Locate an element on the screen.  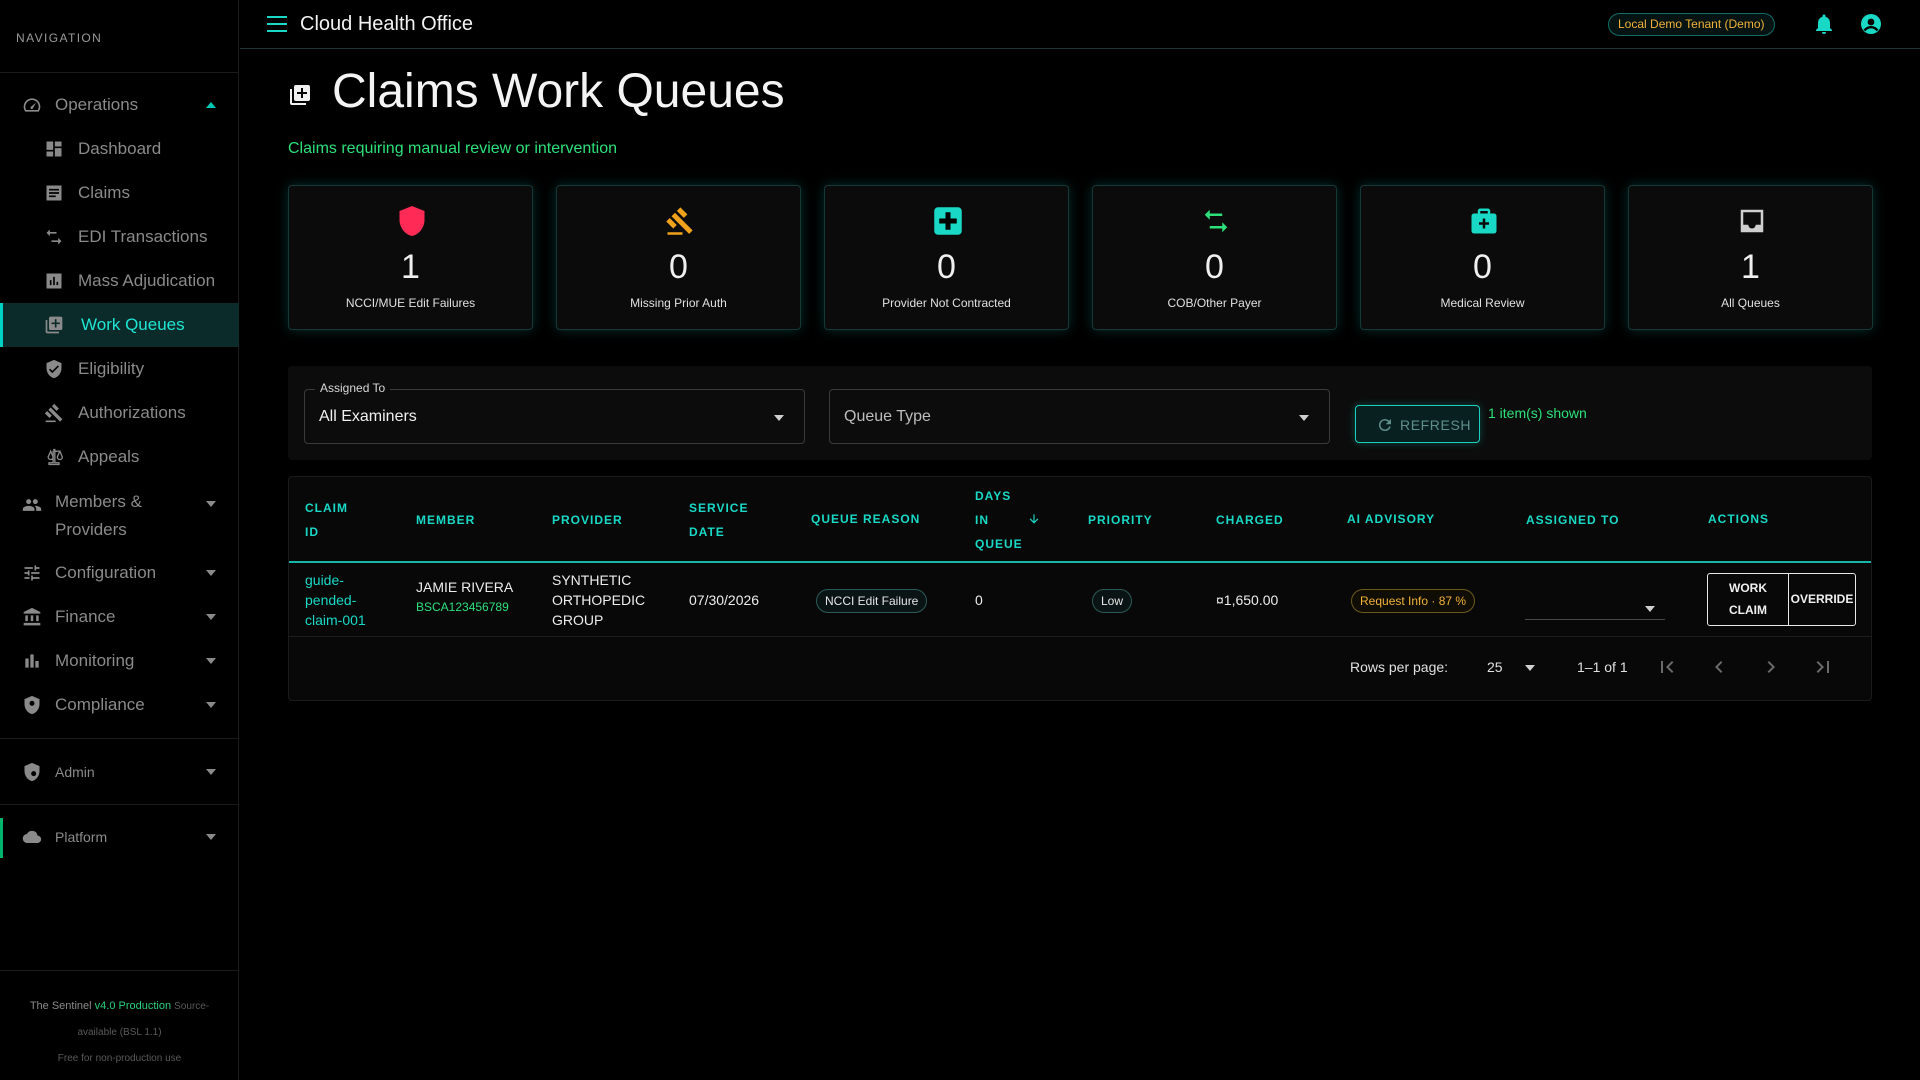
sidebar-item-label: EDI Transactions is located at coordinates (143, 236).